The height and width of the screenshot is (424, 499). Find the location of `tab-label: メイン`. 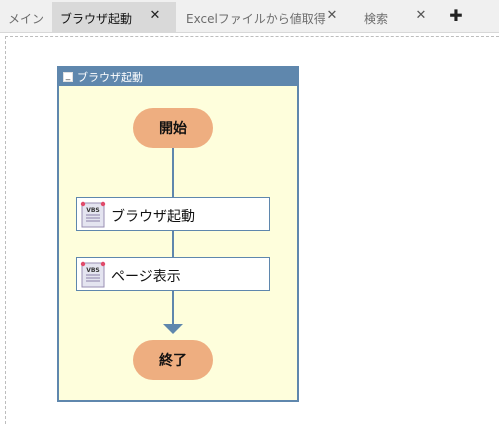

tab-label: メイン is located at coordinates (26, 19).